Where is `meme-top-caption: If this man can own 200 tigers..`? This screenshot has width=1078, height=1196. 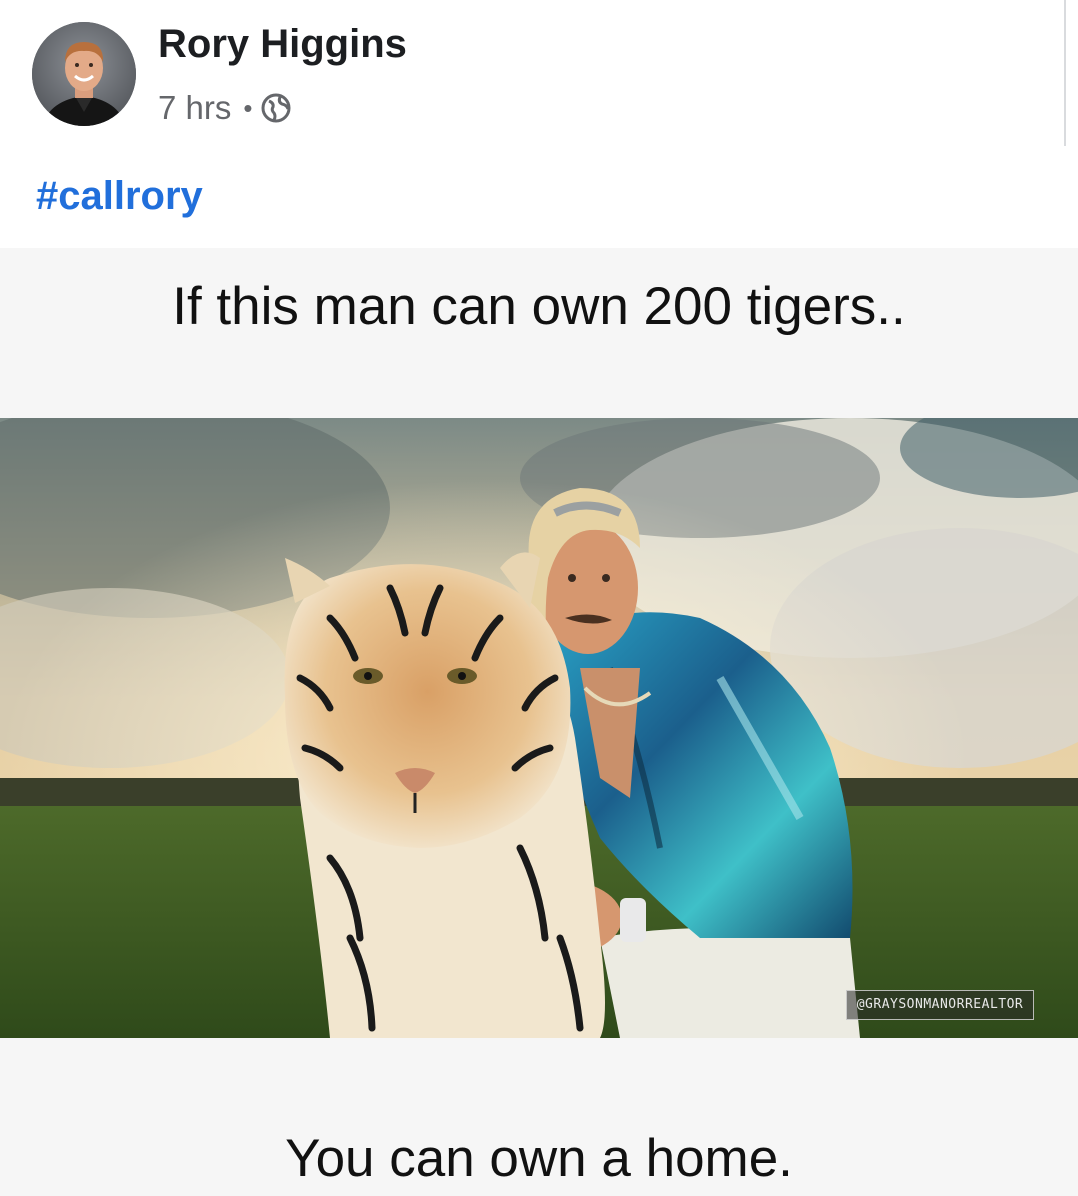 meme-top-caption: If this man can own 200 tigers.. is located at coordinates (539, 306).